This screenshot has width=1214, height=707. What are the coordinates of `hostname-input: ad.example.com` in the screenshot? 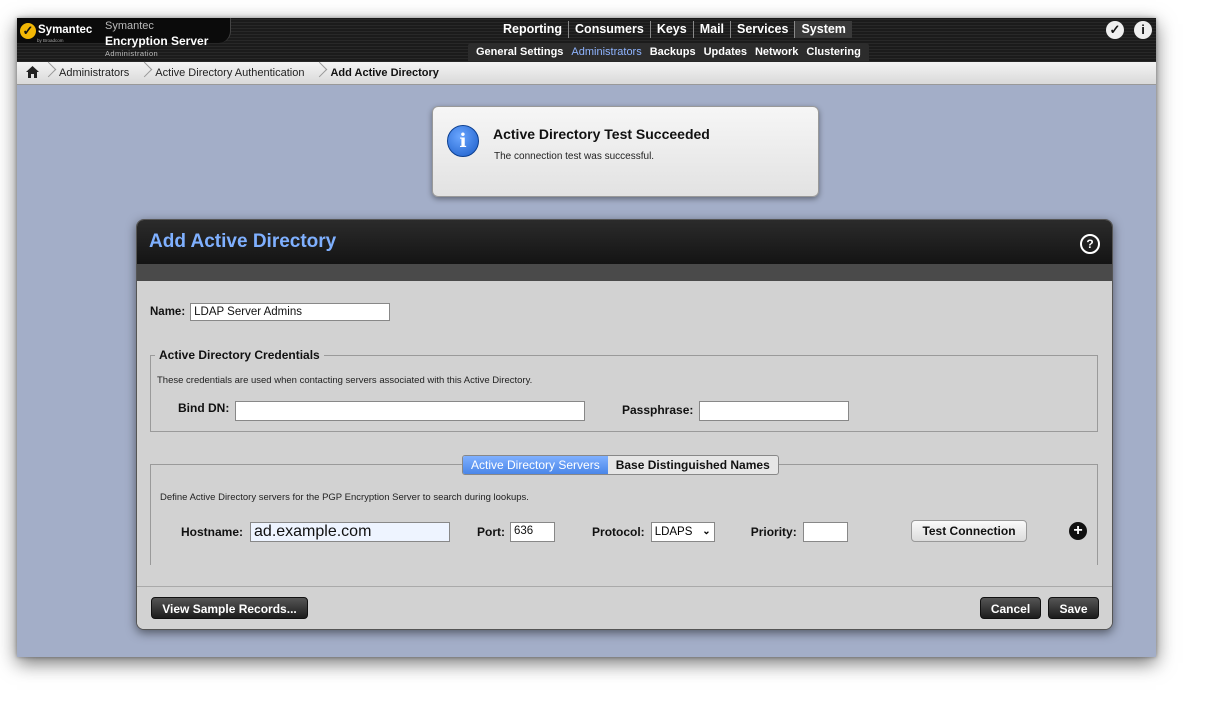 It's located at (350, 532).